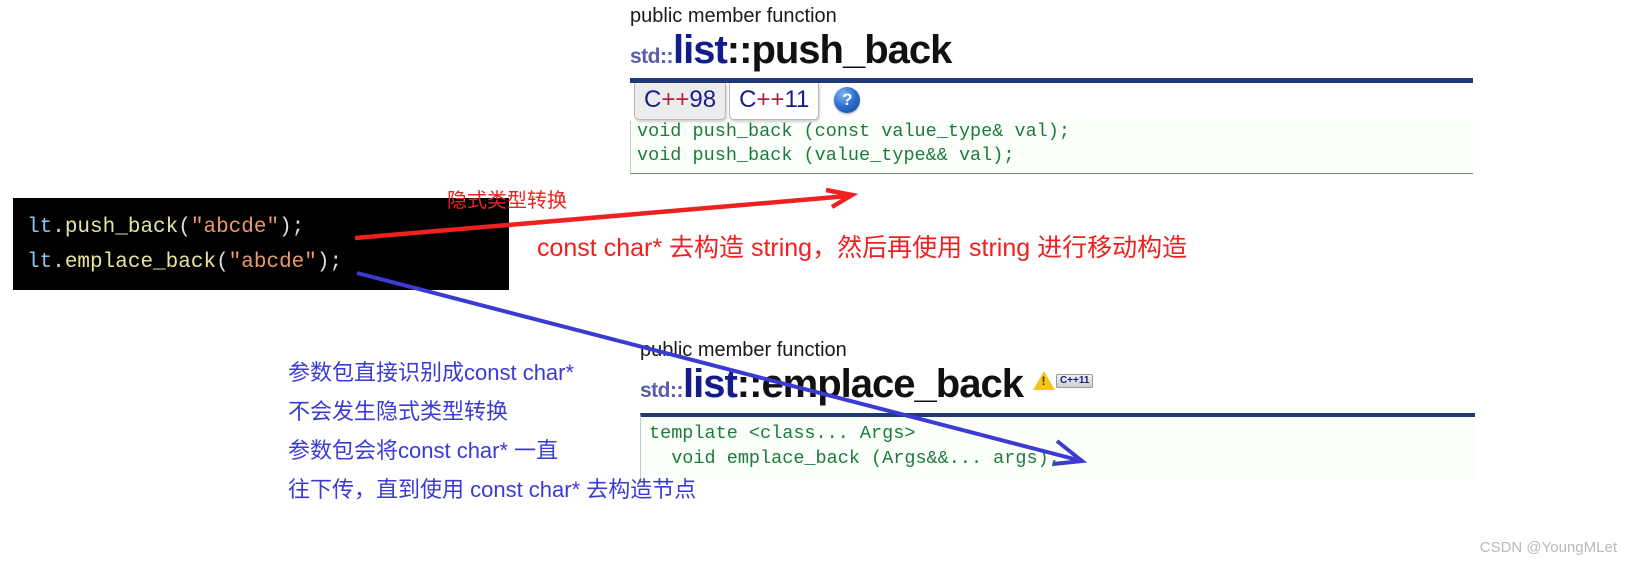 This screenshot has height=562, width=1631. I want to click on emplace-back-class: list, so click(710, 384).